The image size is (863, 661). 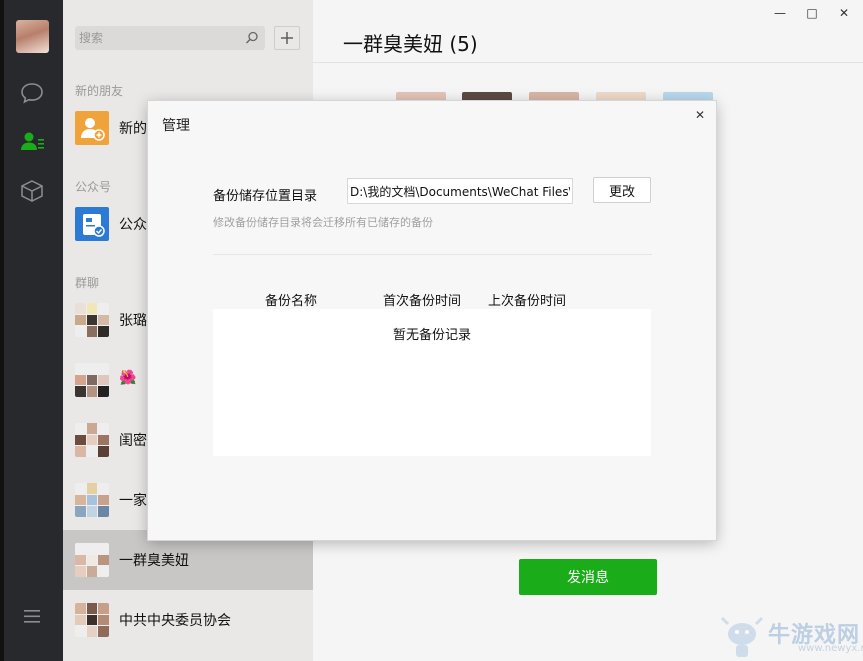 What do you see at coordinates (323, 222) in the screenshot?
I see `directory-hint: 修改备份储存目录将会迁移所有已储存的备份` at bounding box center [323, 222].